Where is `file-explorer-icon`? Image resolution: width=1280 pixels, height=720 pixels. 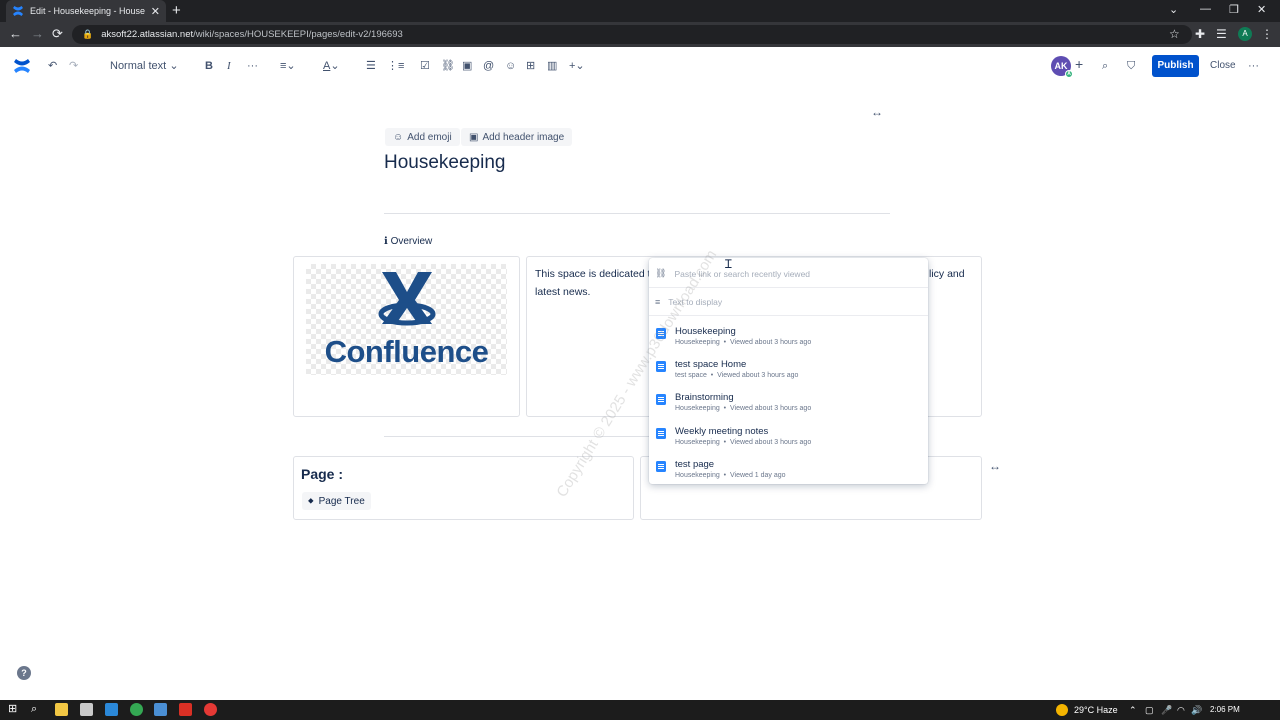 file-explorer-icon is located at coordinates (61, 709).